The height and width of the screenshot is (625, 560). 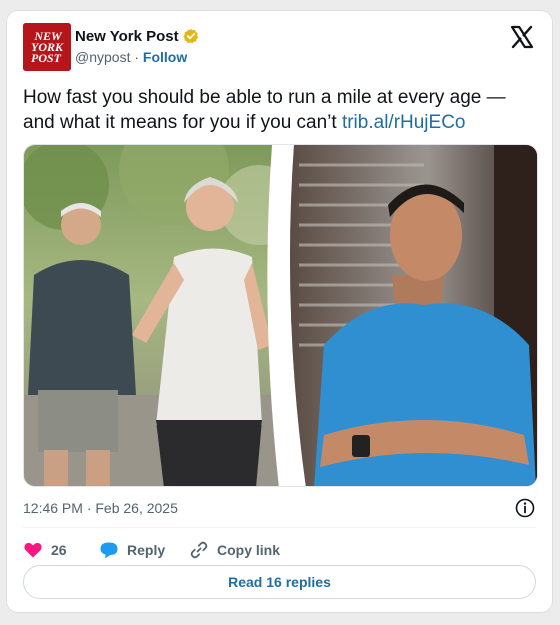 I want to click on post-meta: 12:46 PM · Feb 26, 2025, so click(x=279, y=509).